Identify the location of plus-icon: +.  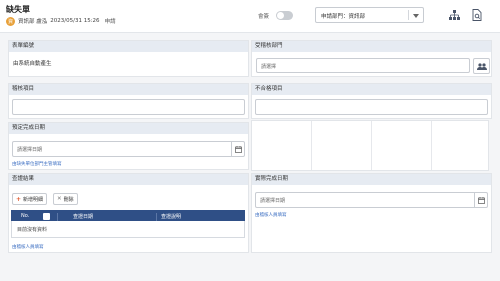
(19, 199).